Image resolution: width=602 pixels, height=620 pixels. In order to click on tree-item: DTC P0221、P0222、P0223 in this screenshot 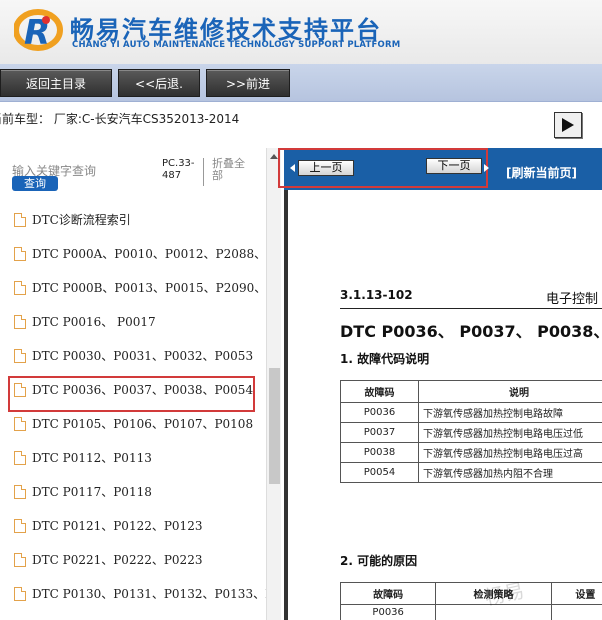, I will do `click(142, 560)`.